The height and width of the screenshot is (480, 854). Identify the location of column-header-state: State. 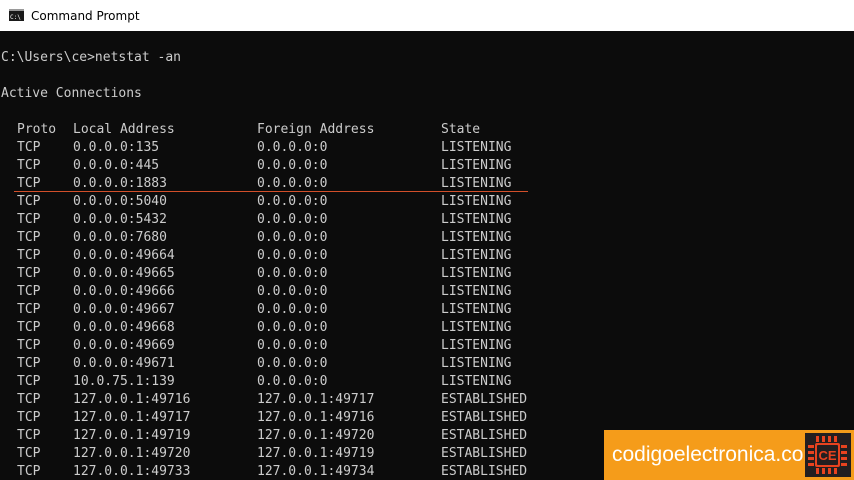
(461, 129).